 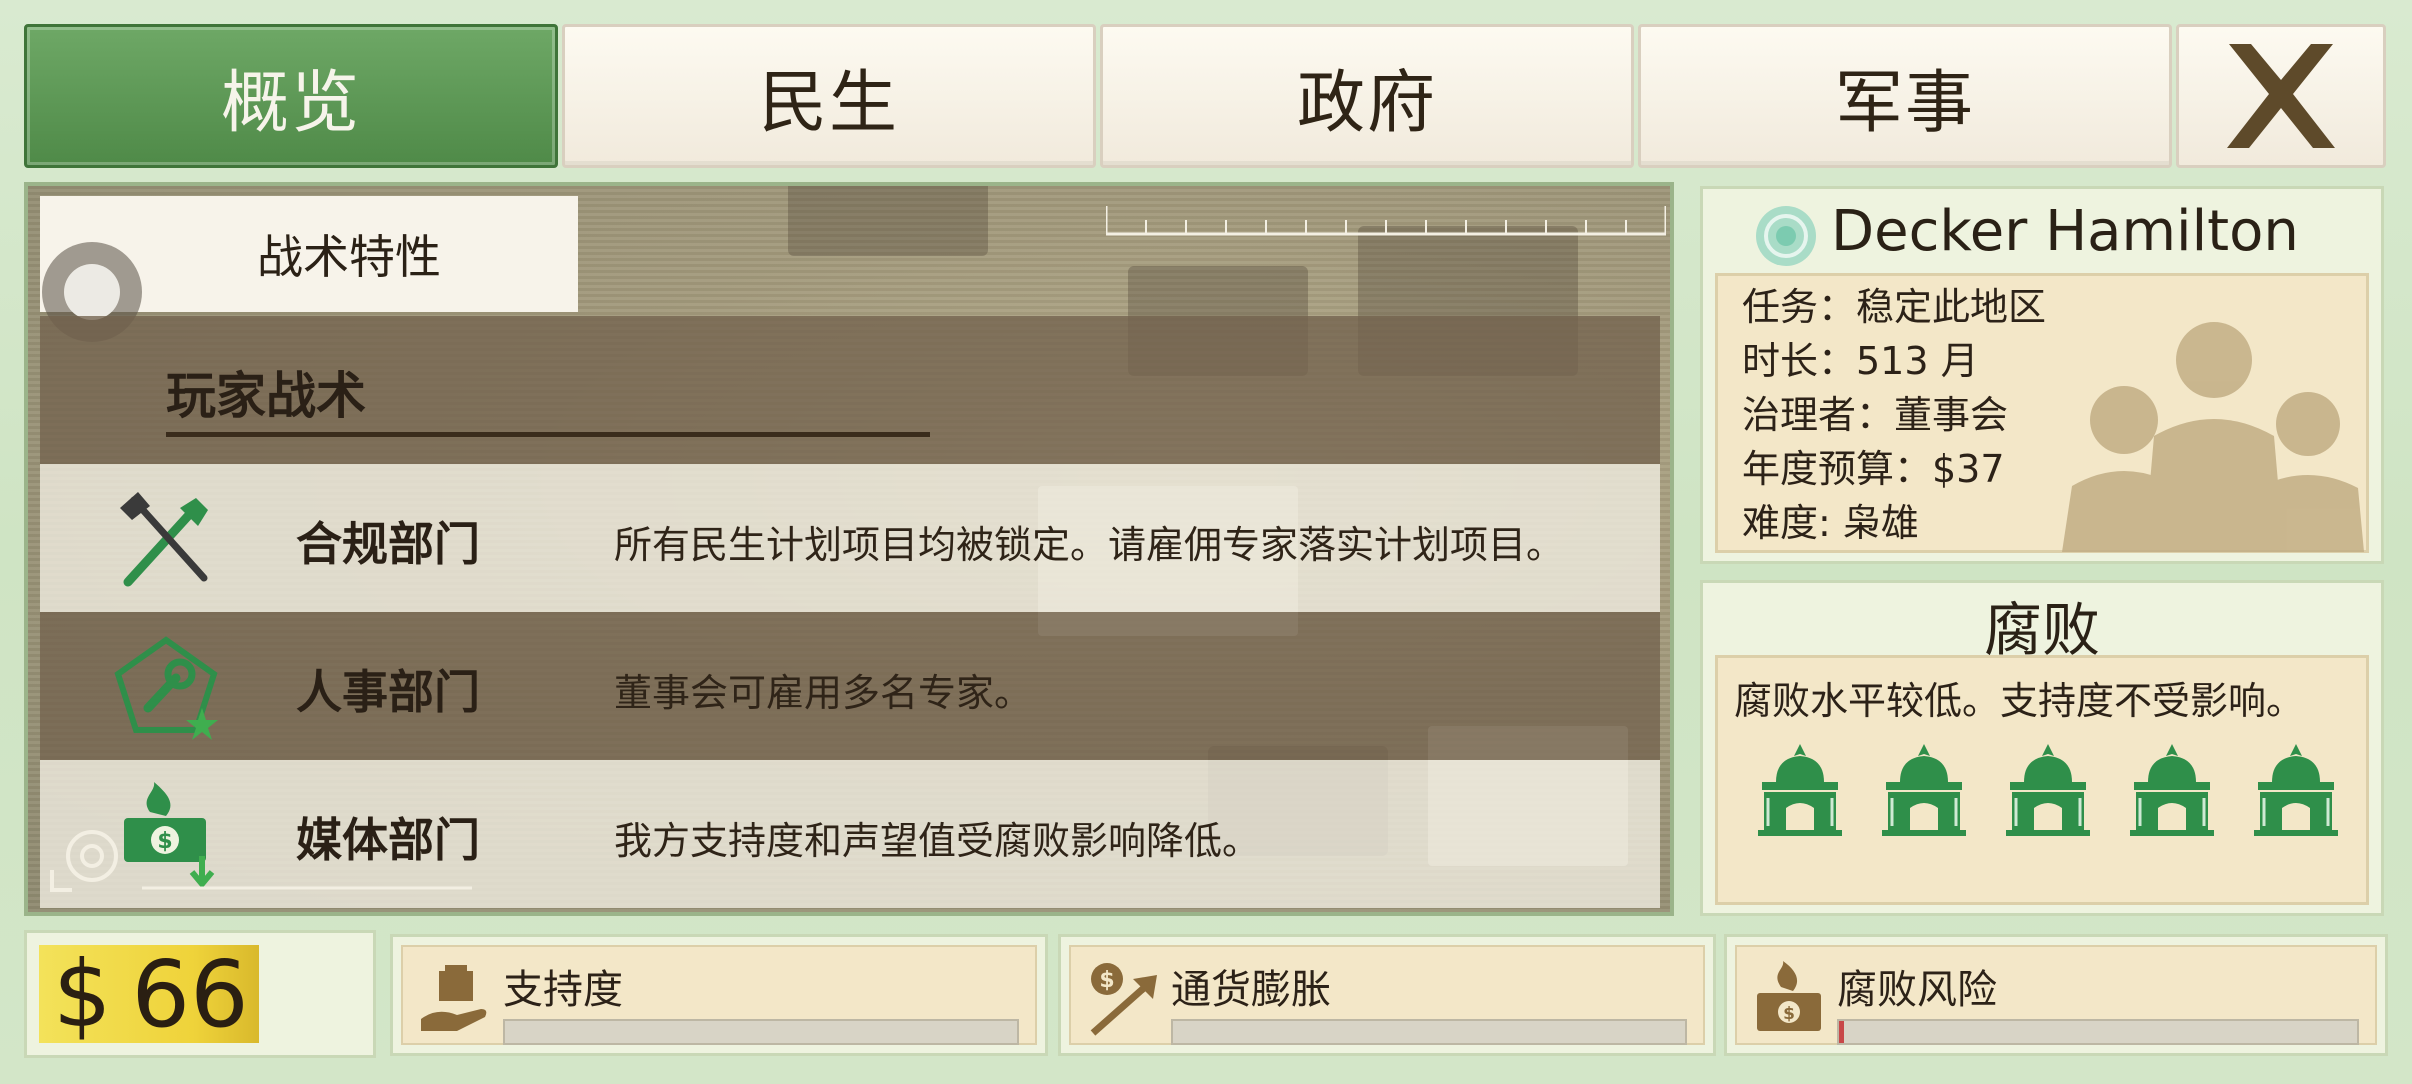 I want to click on trait-row: 合规部门 所有民生计划项目均被锁定。请雇佣专家落实计划项目。, so click(x=850, y=538).